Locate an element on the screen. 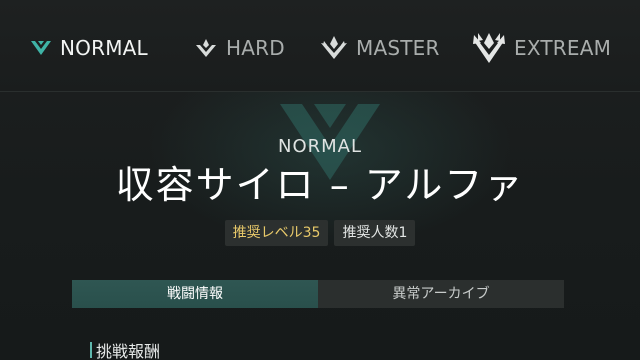 This screenshot has height=360, width=640. tab-extream: EXTREAM is located at coordinates (541, 48).